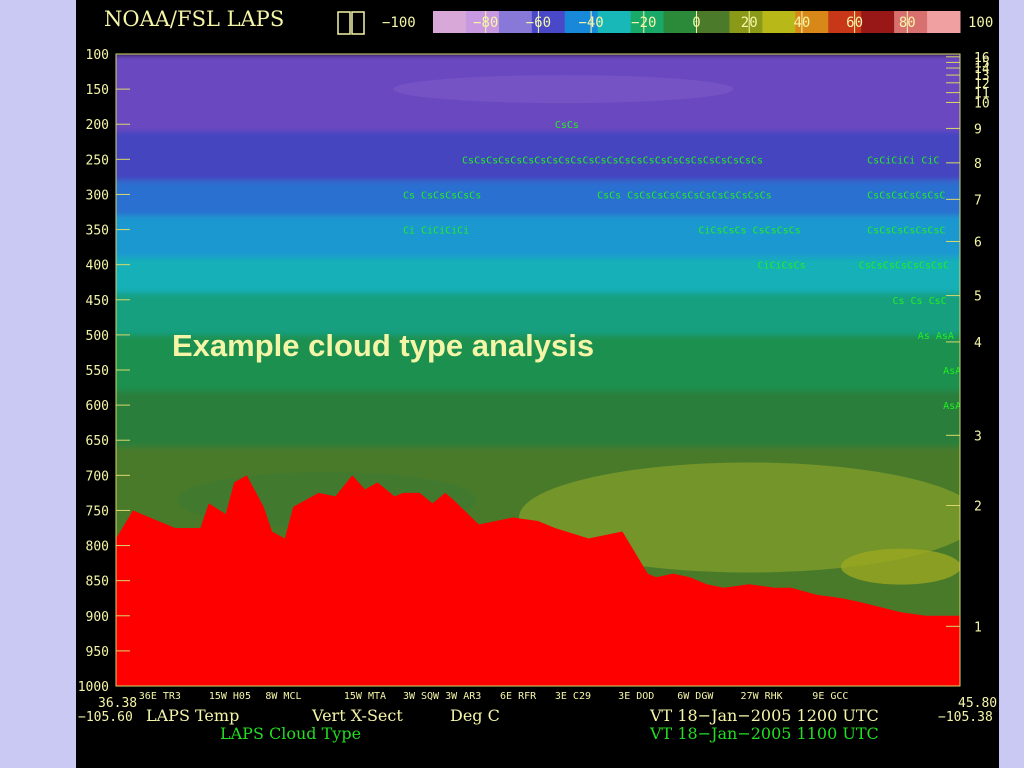 The image size is (1024, 768). What do you see at coordinates (97, 652) in the screenshot?
I see `pressure-tick-label: 950` at bounding box center [97, 652].